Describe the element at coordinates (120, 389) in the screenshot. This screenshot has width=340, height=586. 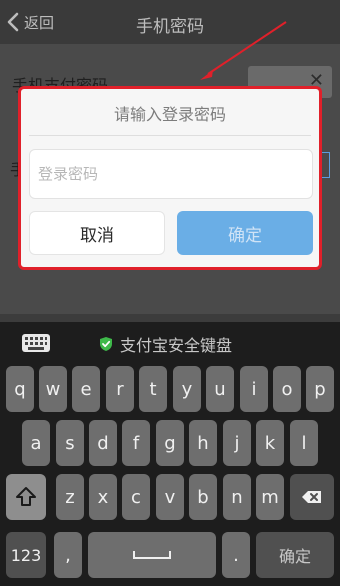
I see `key-r: r` at that location.